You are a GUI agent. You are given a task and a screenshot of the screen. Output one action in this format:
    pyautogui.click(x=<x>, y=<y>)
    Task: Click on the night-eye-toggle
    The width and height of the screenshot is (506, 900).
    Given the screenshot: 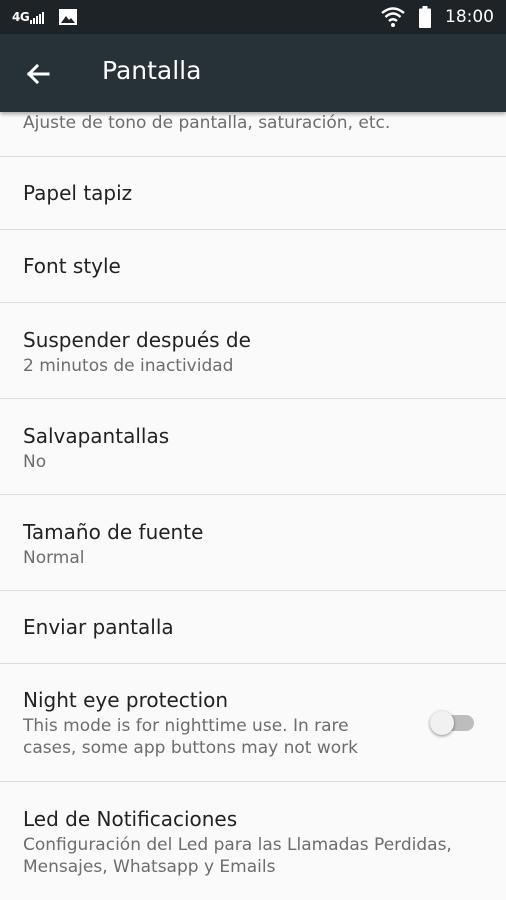 What is the action you would take?
    pyautogui.click(x=454, y=722)
    